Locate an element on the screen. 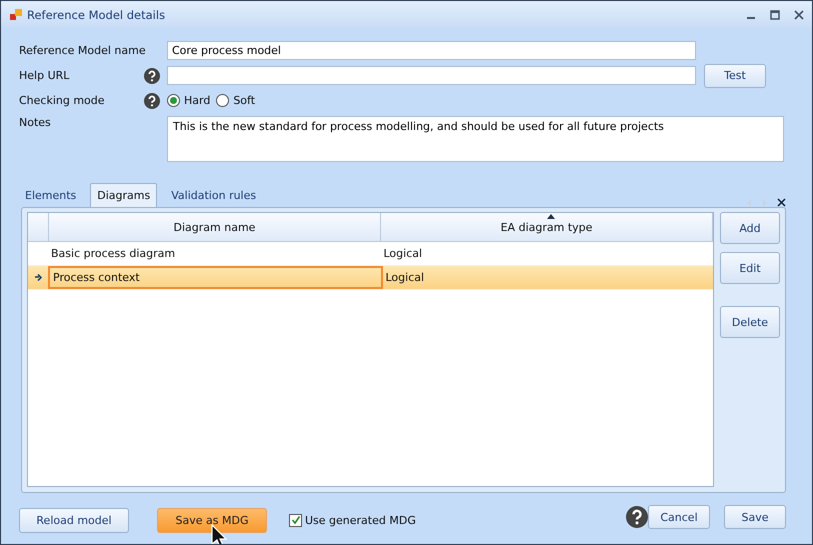 The width and height of the screenshot is (813, 545). table-row: Process context Logical is located at coordinates (370, 278).